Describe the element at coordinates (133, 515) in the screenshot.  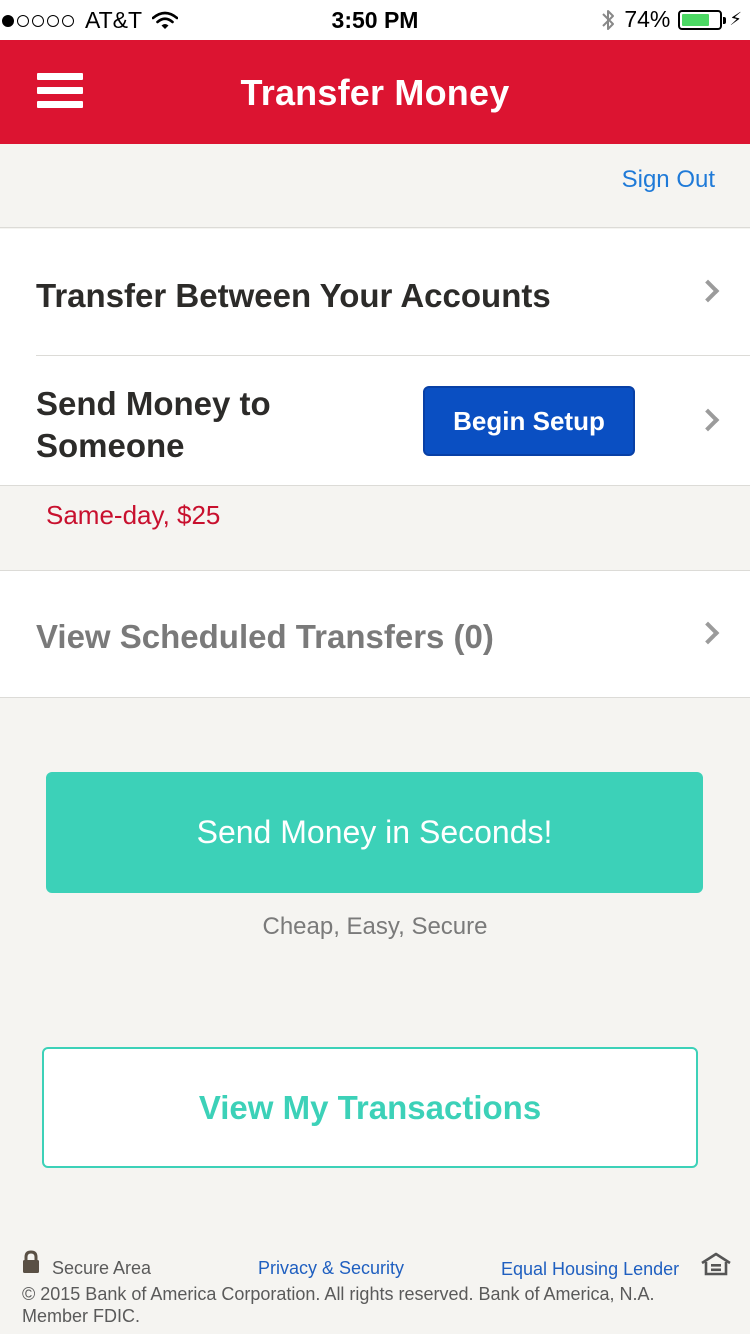
I see `same-day-note: Same-day, $25` at that location.